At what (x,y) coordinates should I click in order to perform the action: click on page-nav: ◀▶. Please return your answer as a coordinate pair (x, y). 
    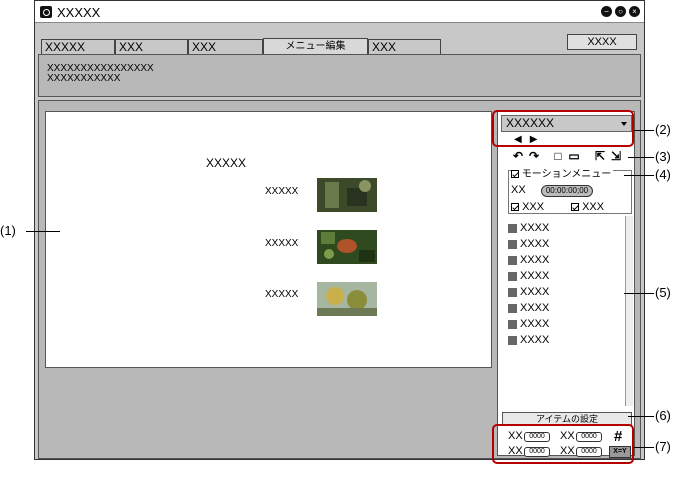
    Looking at the image, I should click on (529, 139).